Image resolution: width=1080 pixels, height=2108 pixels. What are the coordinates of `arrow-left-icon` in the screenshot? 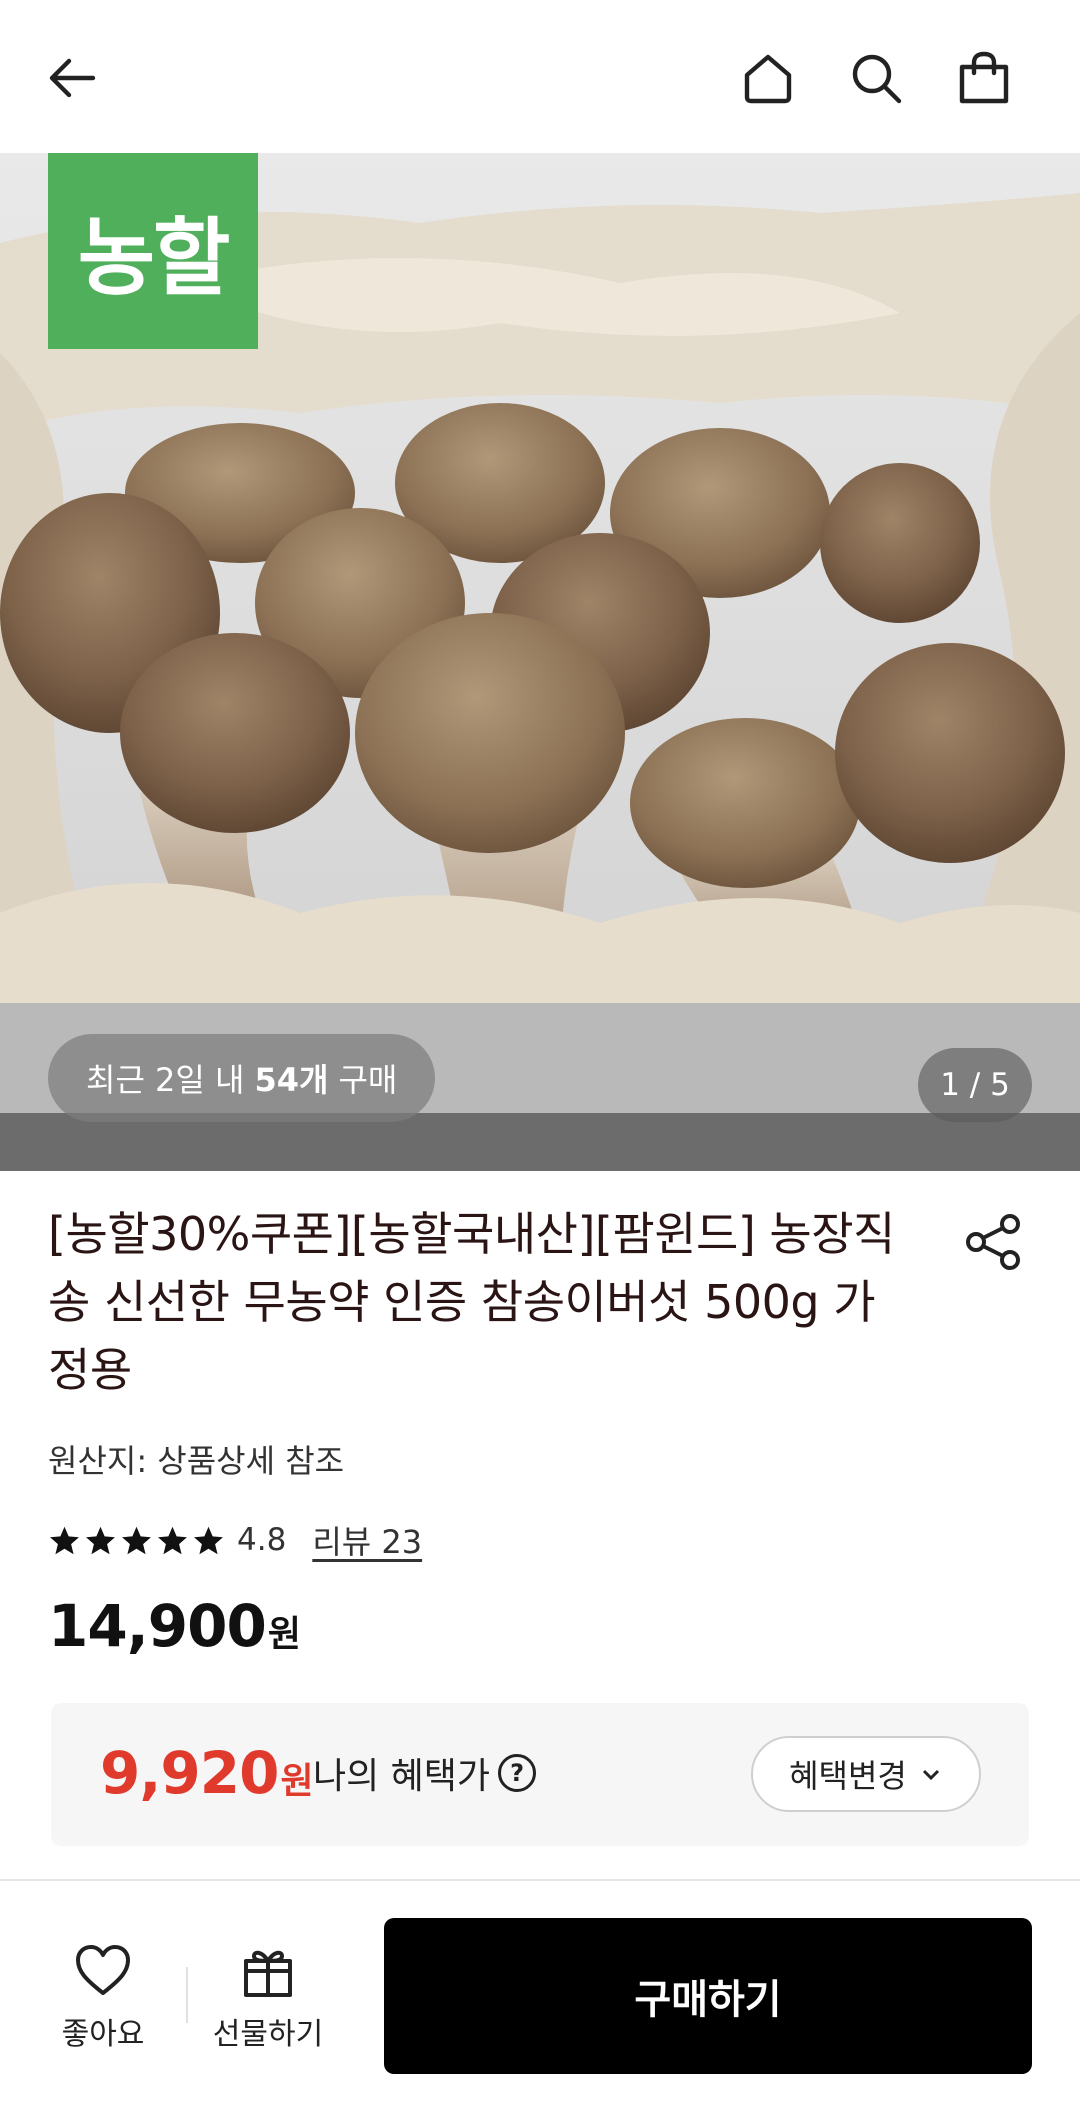 It's located at (72, 78).